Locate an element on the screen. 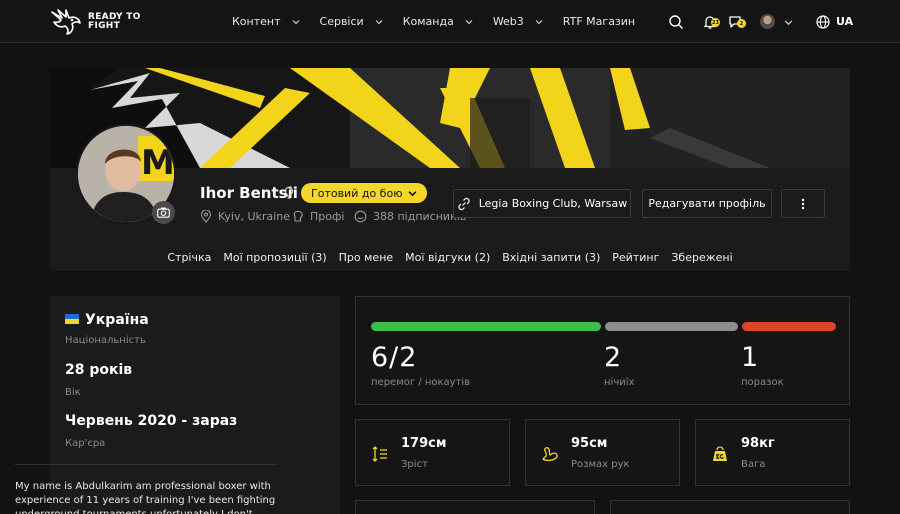  notifications-button: 23 is located at coordinates (711, 23).